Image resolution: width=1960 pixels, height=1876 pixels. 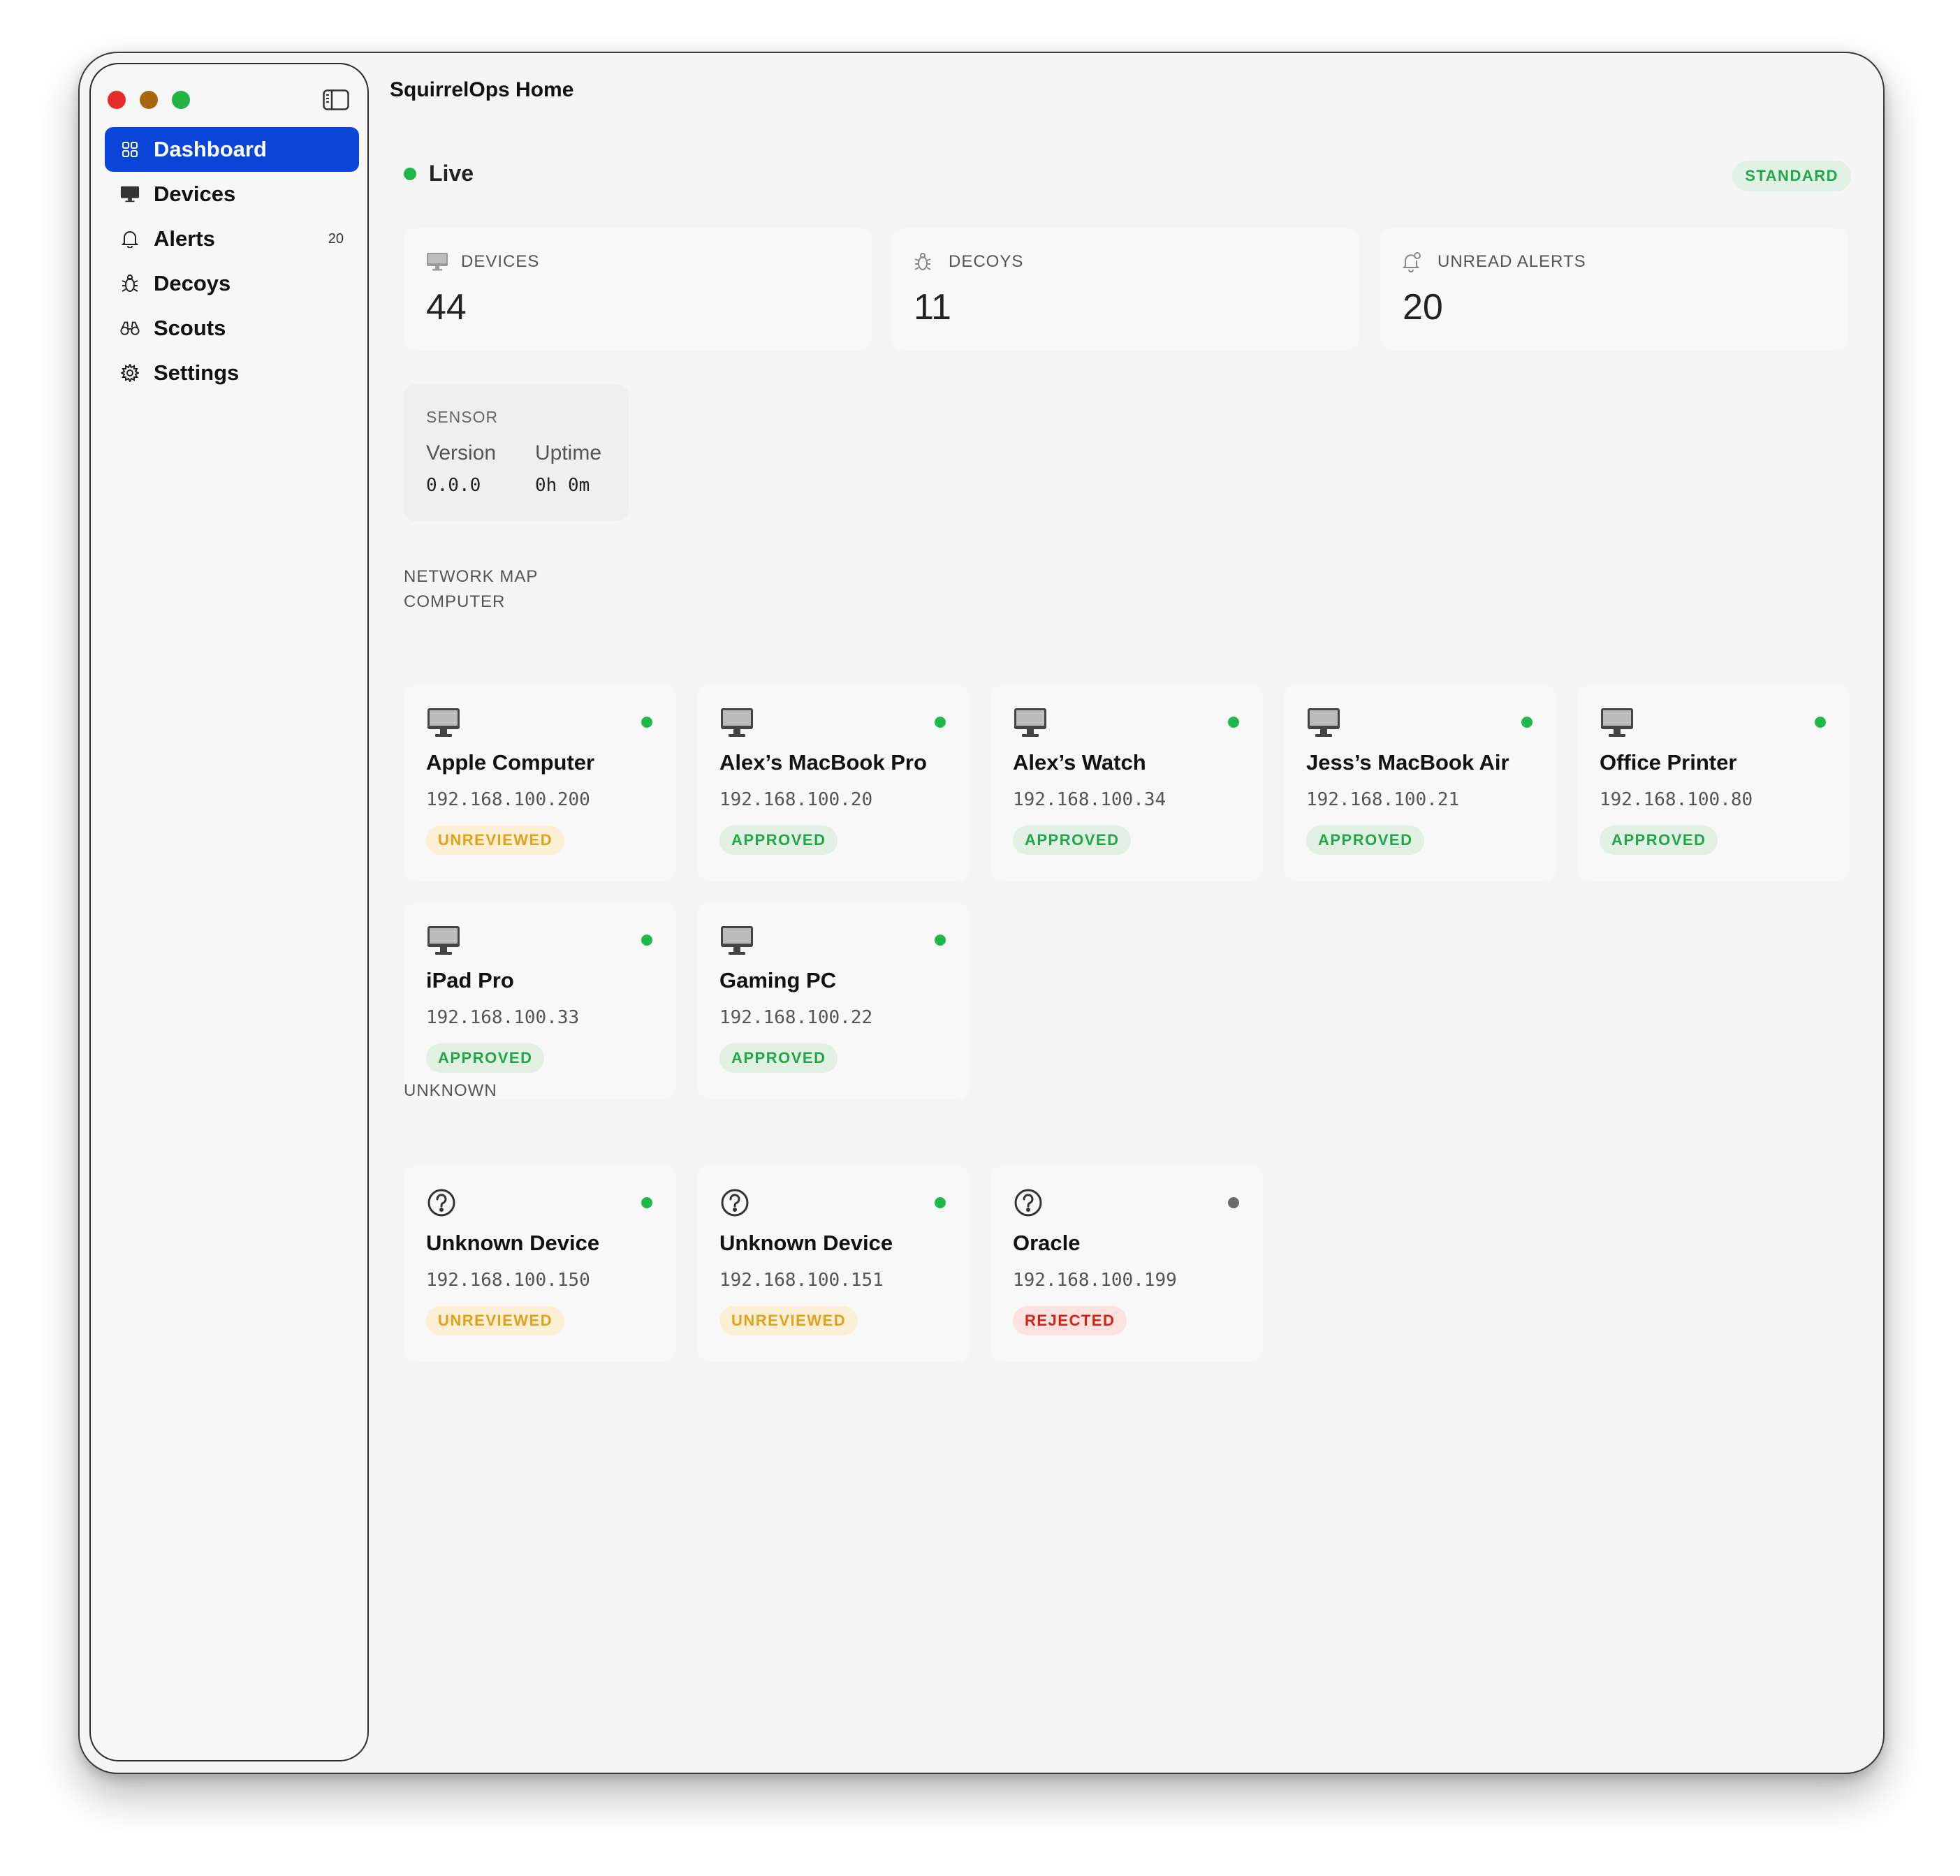 I want to click on device-ip: 192.168.100.151, so click(x=801, y=1280).